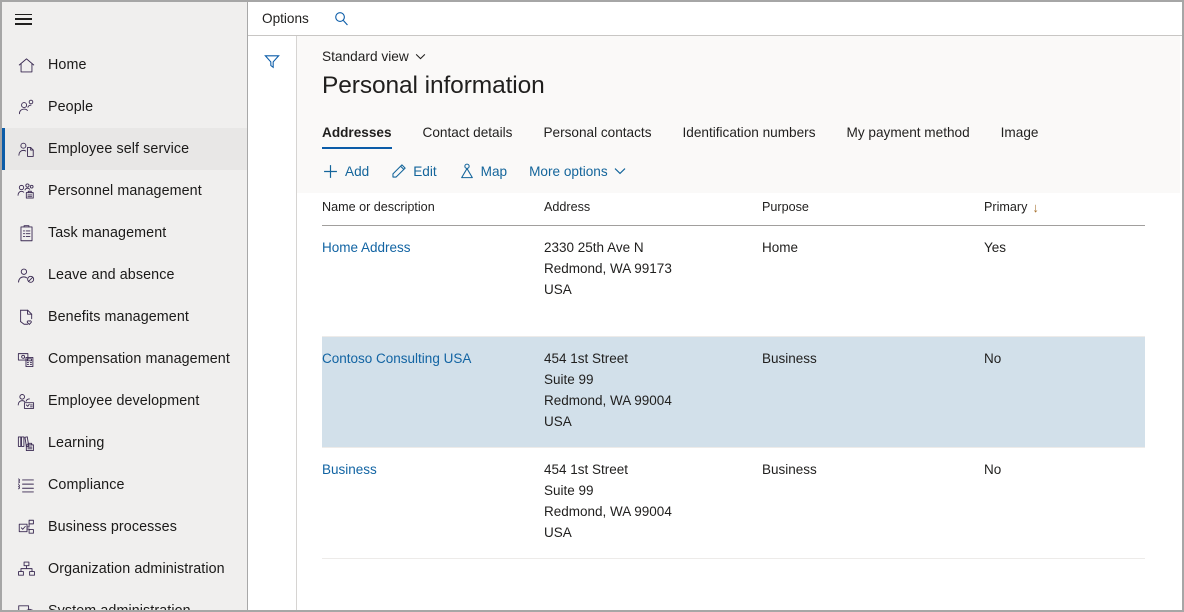 The width and height of the screenshot is (1184, 612). I want to click on sidebar-item-label: System administration, so click(119, 606).